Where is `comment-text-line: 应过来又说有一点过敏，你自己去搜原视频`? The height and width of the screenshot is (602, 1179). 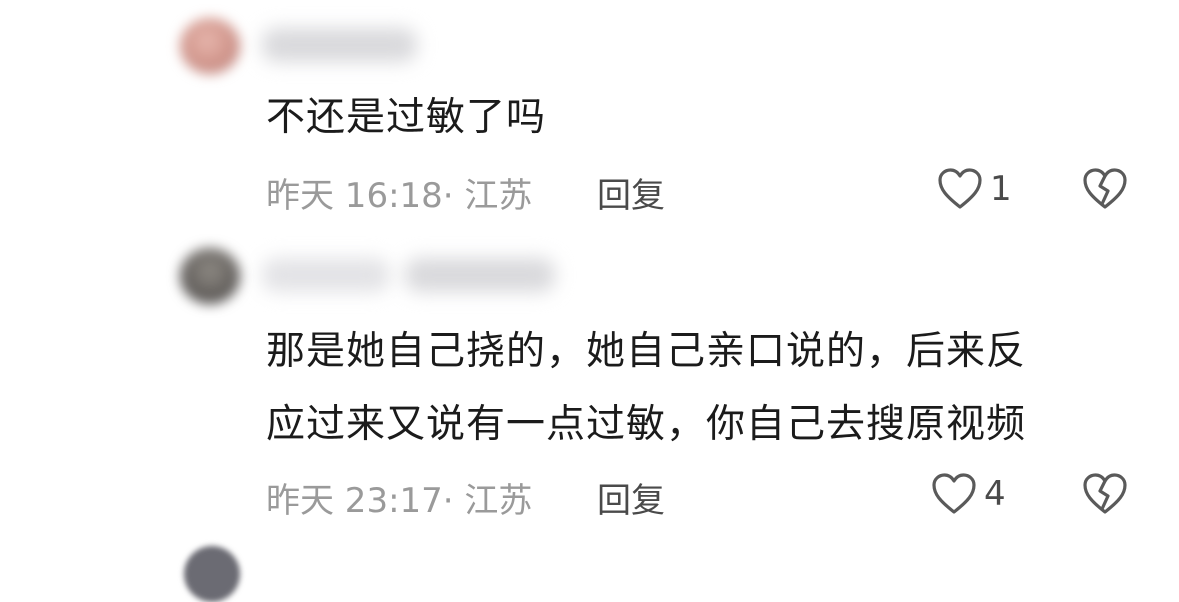
comment-text-line: 应过来又说有一点过敏，你自己去搜原视频 is located at coordinates (646, 424).